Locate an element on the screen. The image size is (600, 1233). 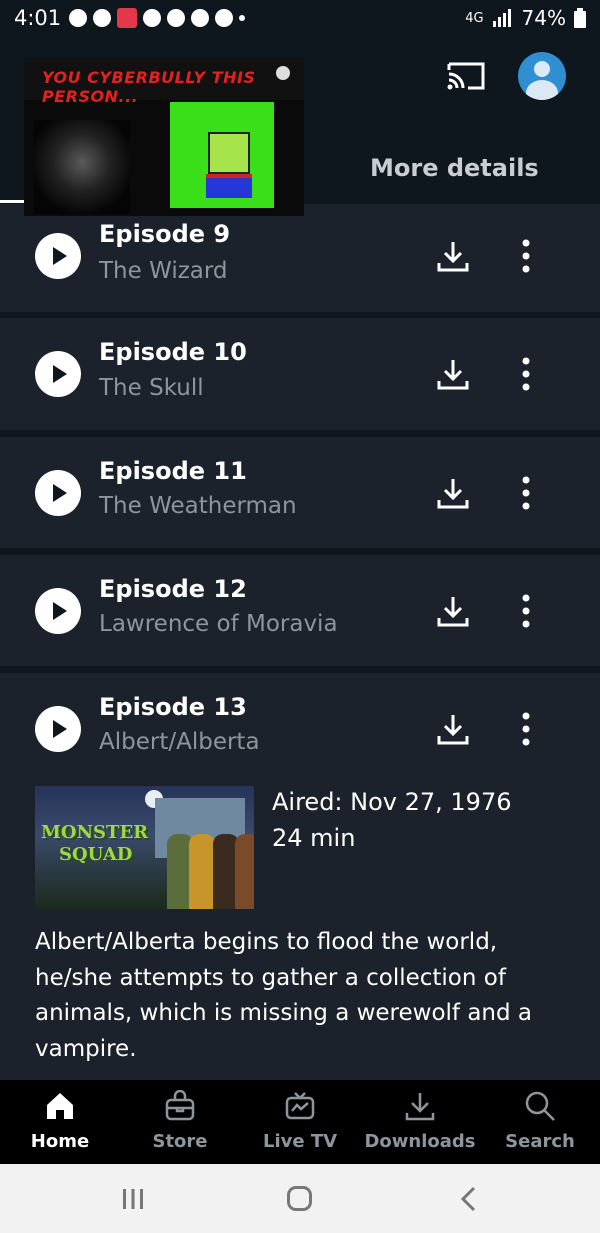
nav-store: Store is located at coordinates (180, 1122).